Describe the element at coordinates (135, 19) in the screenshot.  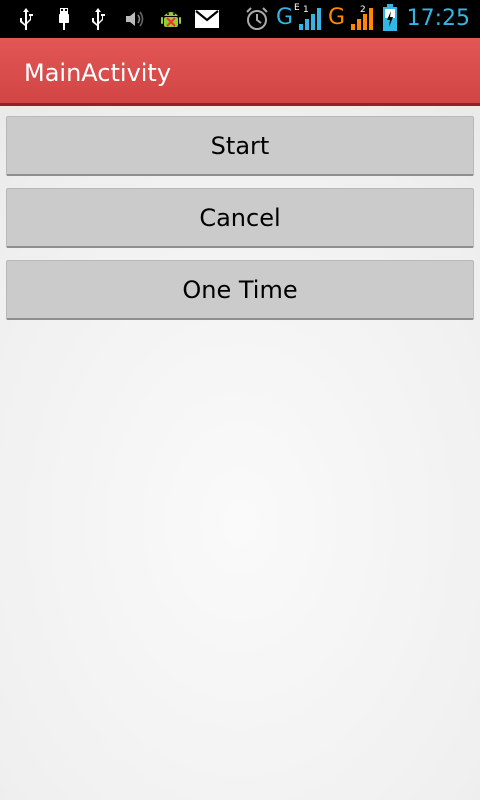
I see `speaker-icon` at that location.